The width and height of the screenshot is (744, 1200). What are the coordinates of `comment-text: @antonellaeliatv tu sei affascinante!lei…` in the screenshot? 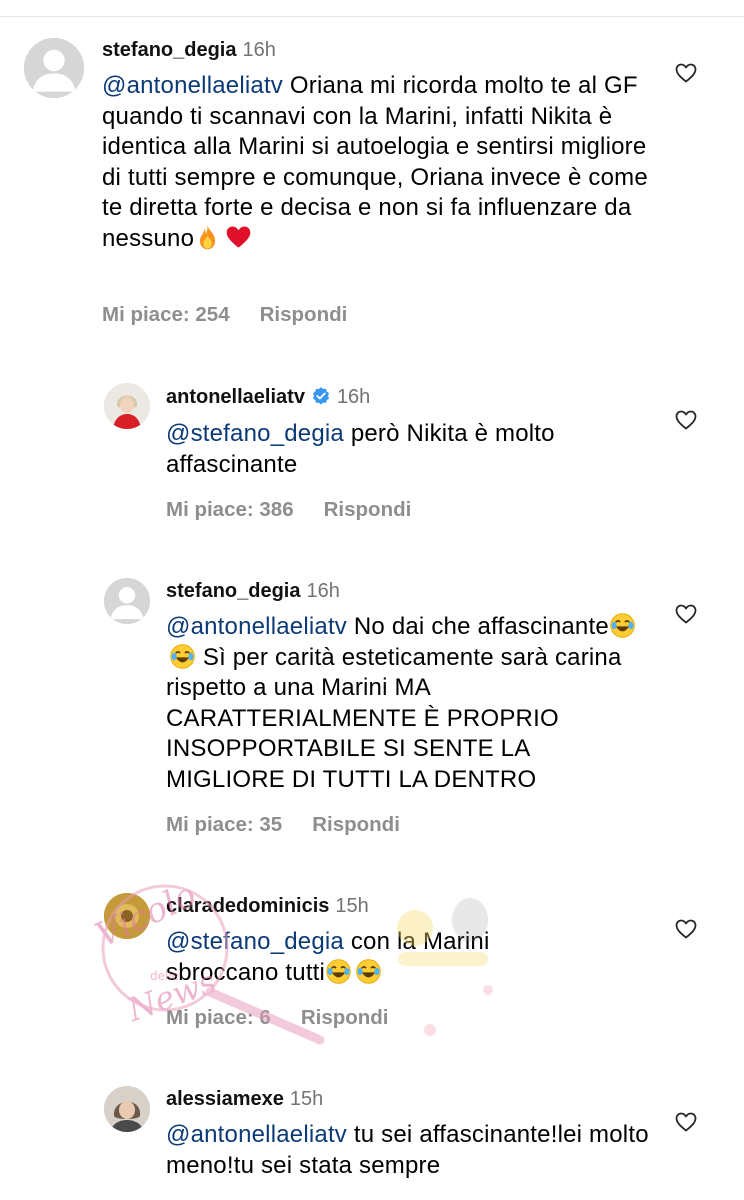 It's located at (411, 1150).